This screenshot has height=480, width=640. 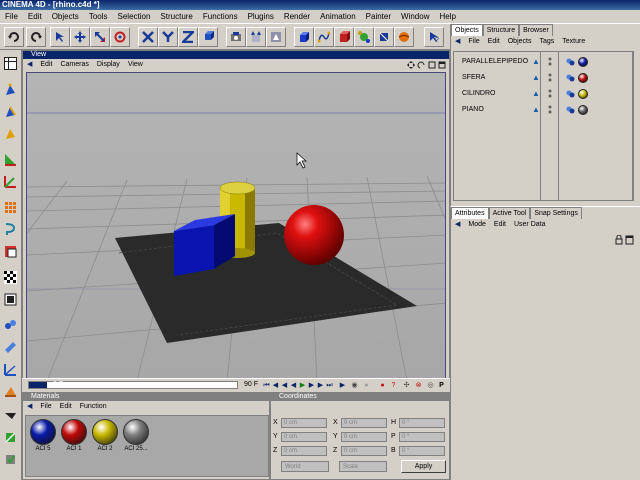 What do you see at coordinates (93, 407) in the screenshot?
I see `materials-menu-function: Function` at bounding box center [93, 407].